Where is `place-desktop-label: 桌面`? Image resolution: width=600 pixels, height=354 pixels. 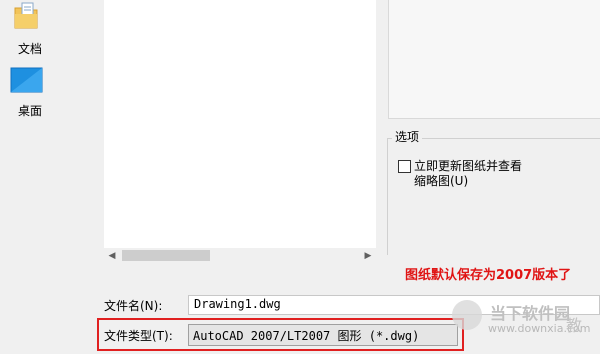
place-desktop-label: 桌面 is located at coordinates (30, 110).